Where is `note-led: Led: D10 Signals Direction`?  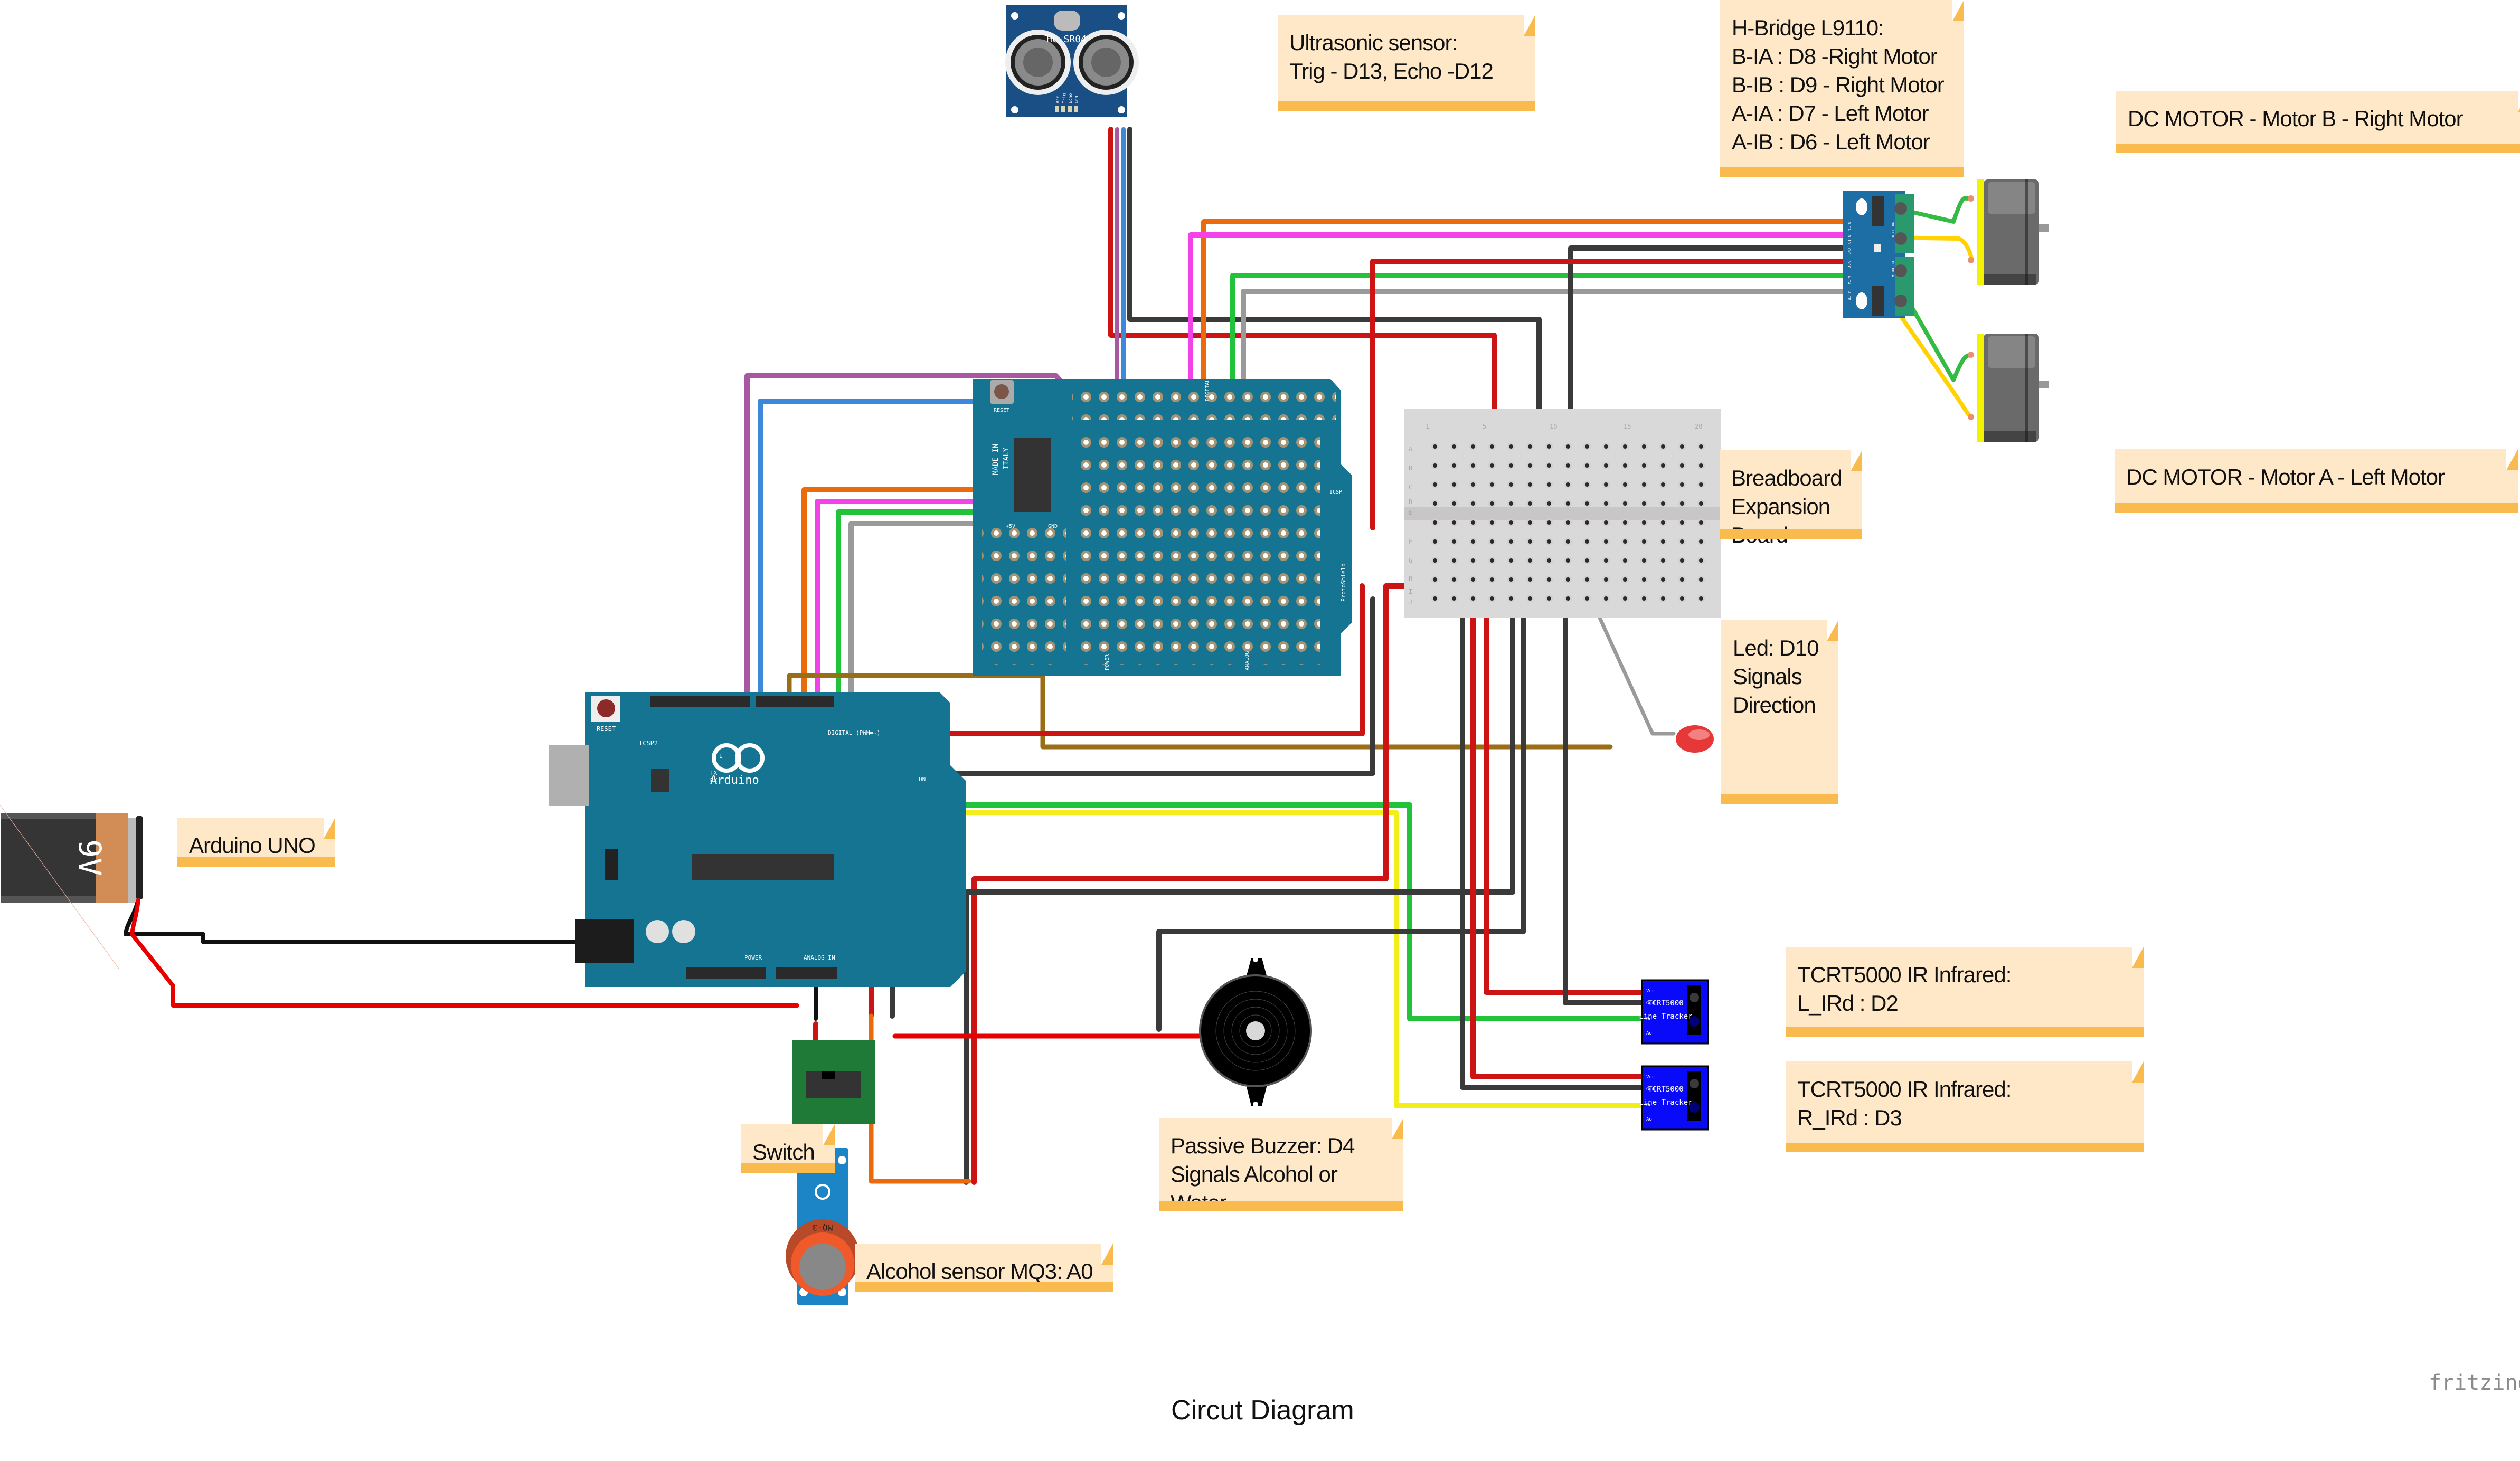
note-led: Led: D10 Signals Direction is located at coordinates (1779, 712).